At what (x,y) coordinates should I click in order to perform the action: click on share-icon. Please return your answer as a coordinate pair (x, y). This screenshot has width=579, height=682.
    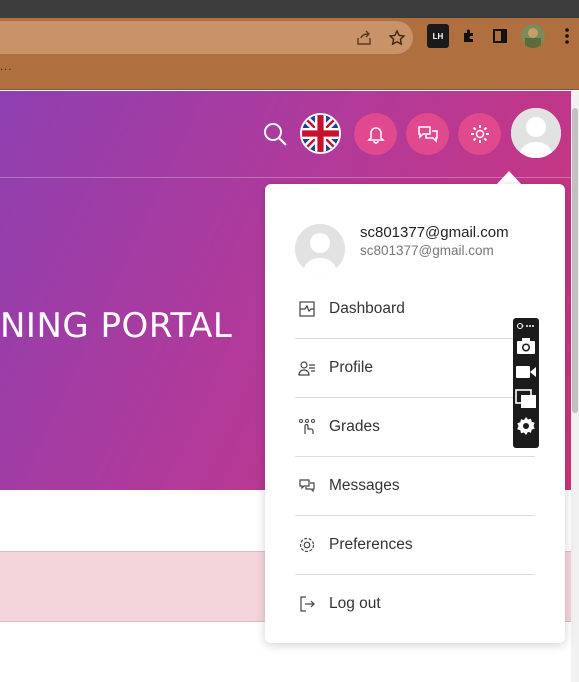
    Looking at the image, I should click on (364, 38).